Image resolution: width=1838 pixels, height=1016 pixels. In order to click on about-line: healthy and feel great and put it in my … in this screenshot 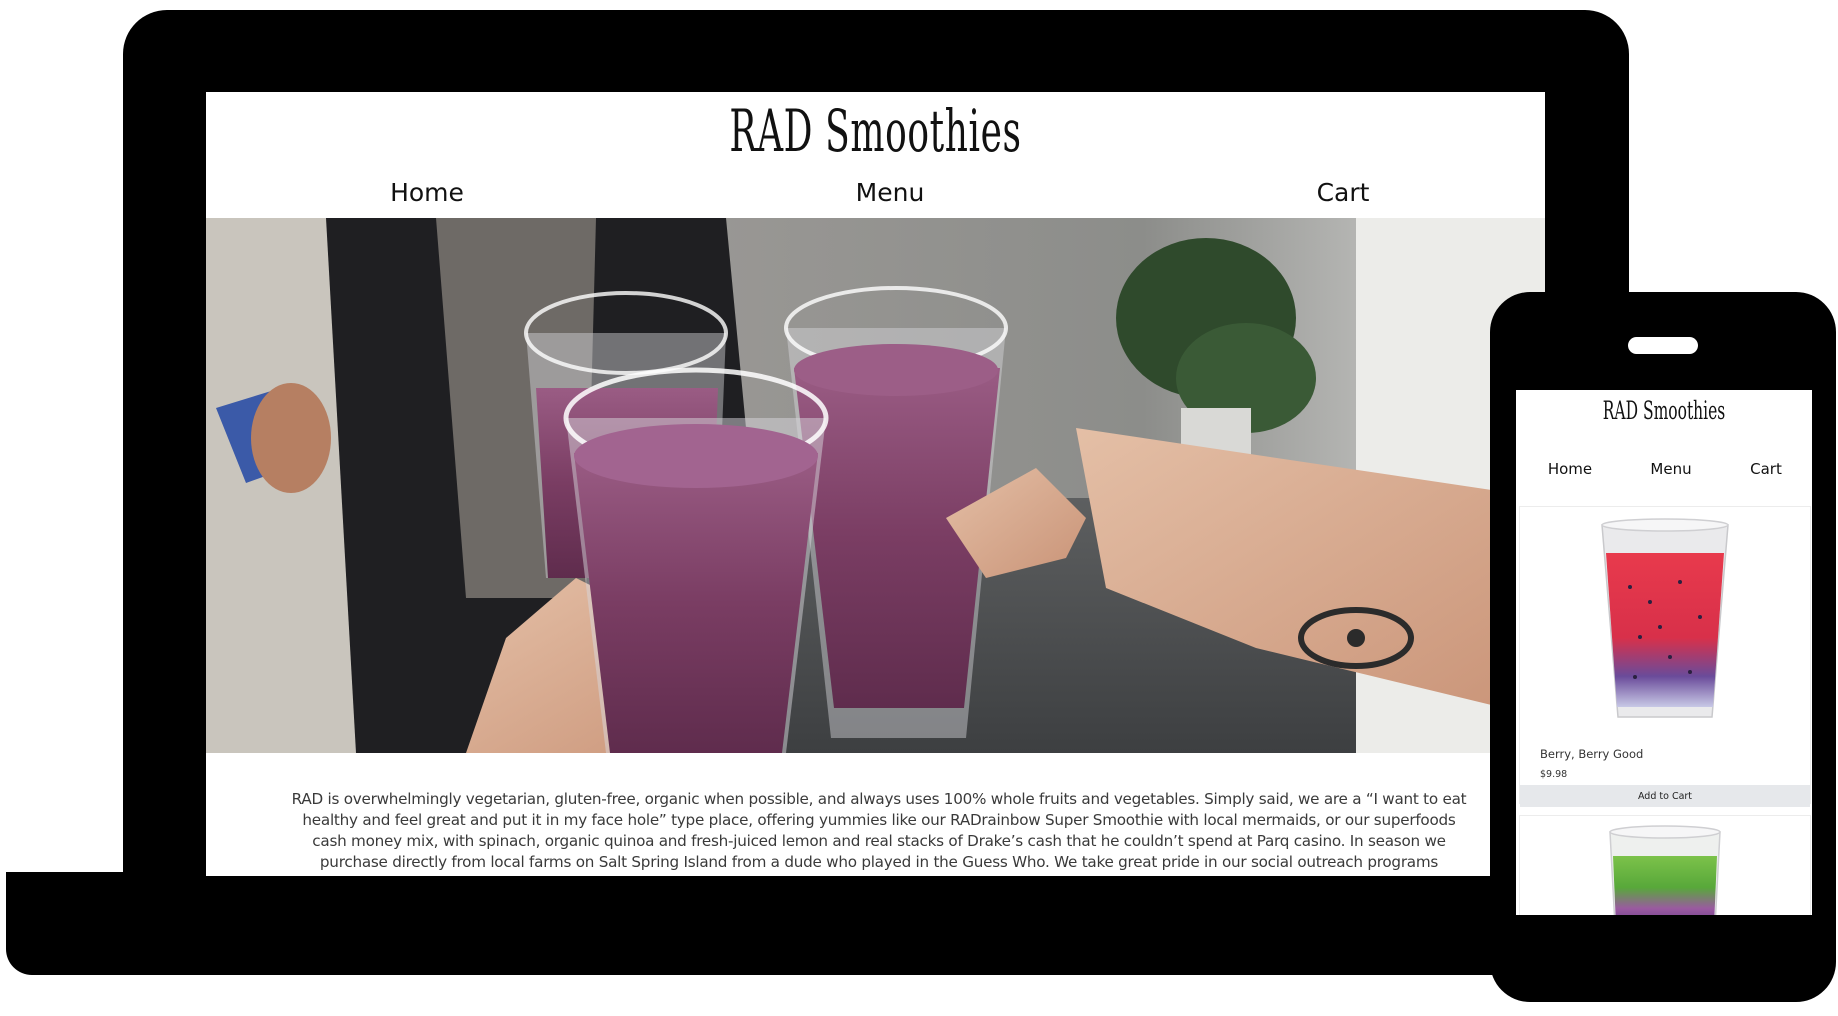, I will do `click(879, 820)`.